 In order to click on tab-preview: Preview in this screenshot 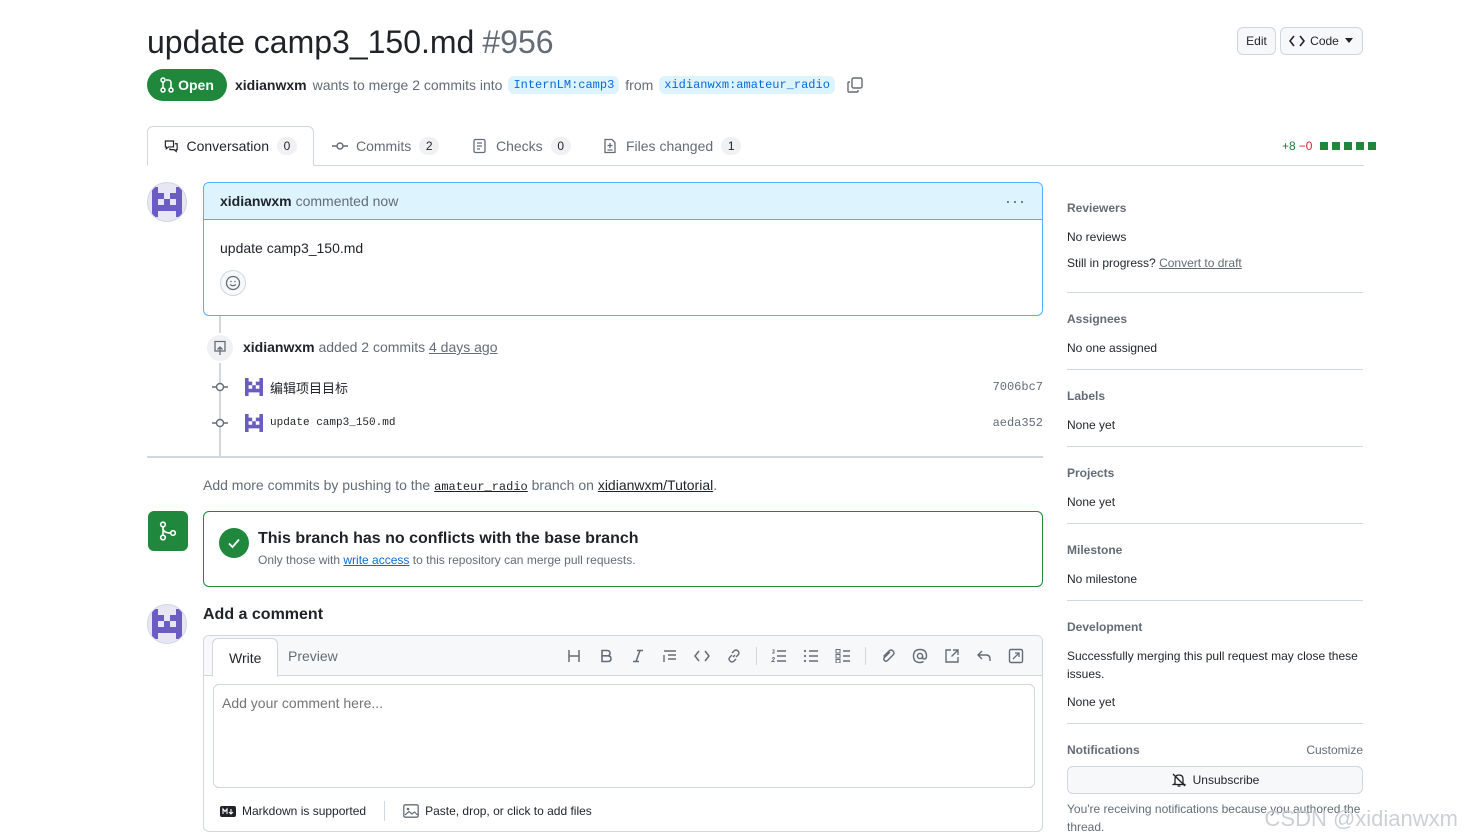, I will do `click(313, 656)`.